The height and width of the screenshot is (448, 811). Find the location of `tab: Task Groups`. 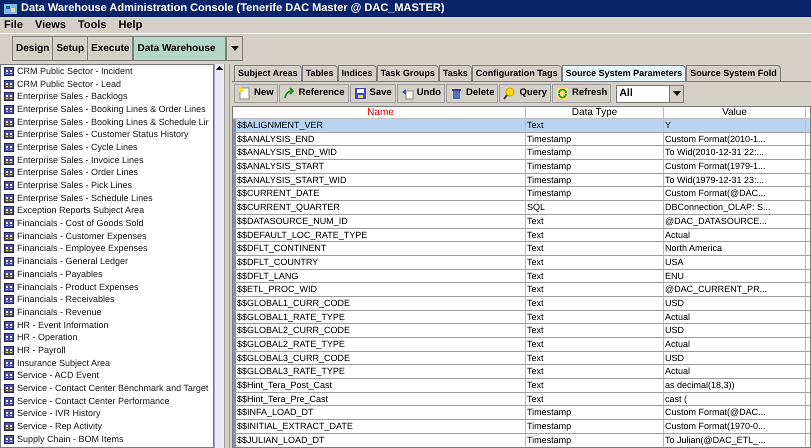

tab: Task Groups is located at coordinates (407, 73).